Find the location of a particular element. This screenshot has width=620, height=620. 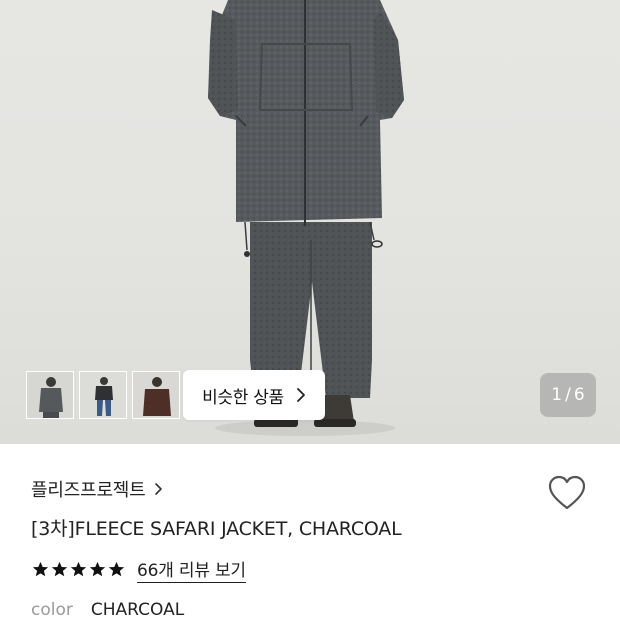

brand-link: 플리즈프로젝트 is located at coordinates (97, 489).